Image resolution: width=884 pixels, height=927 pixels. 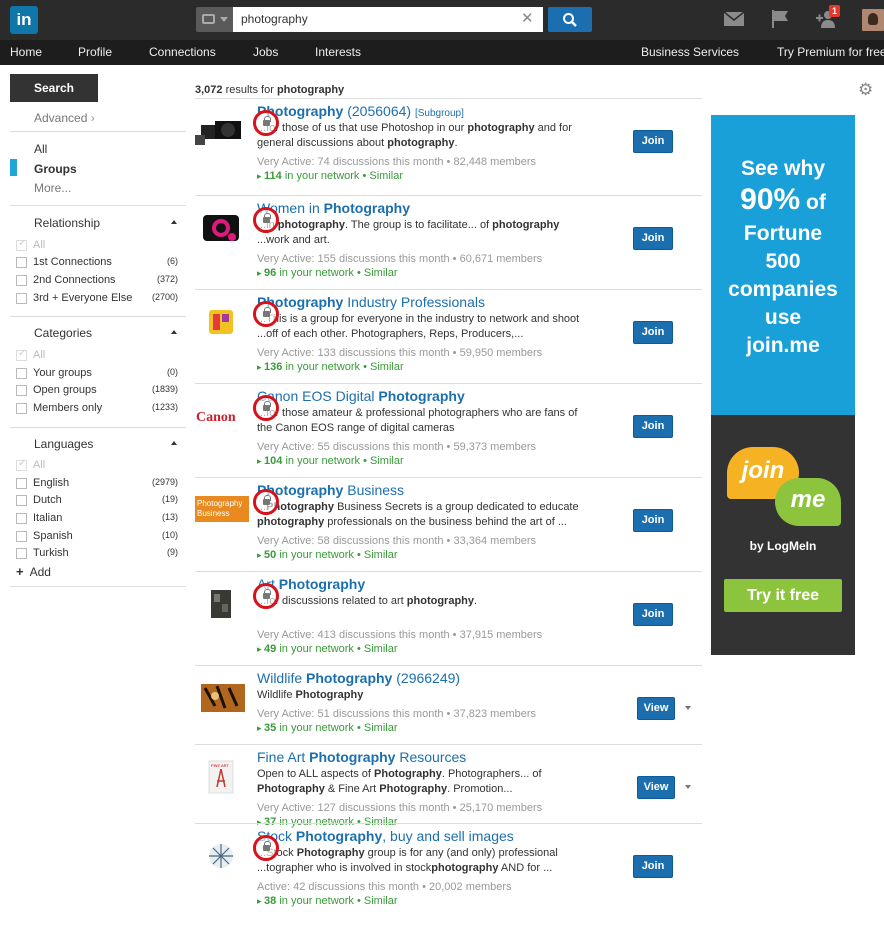 What do you see at coordinates (327, 555) in the screenshot?
I see `network-count: 50 in your network • Similar` at bounding box center [327, 555].